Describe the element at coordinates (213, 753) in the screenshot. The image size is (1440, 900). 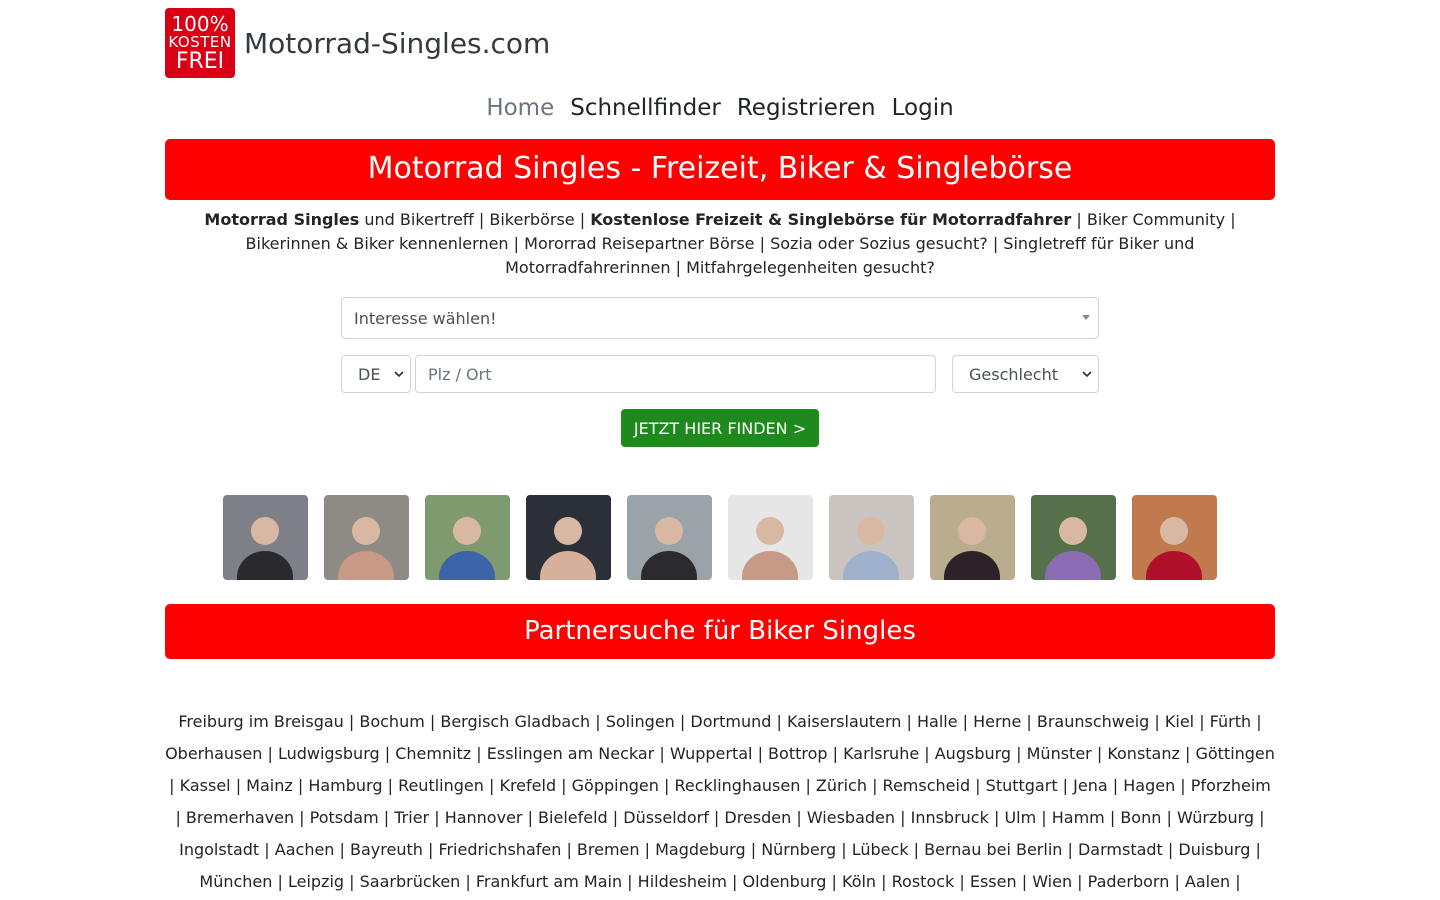
I see `city-link: Oberhausen` at that location.